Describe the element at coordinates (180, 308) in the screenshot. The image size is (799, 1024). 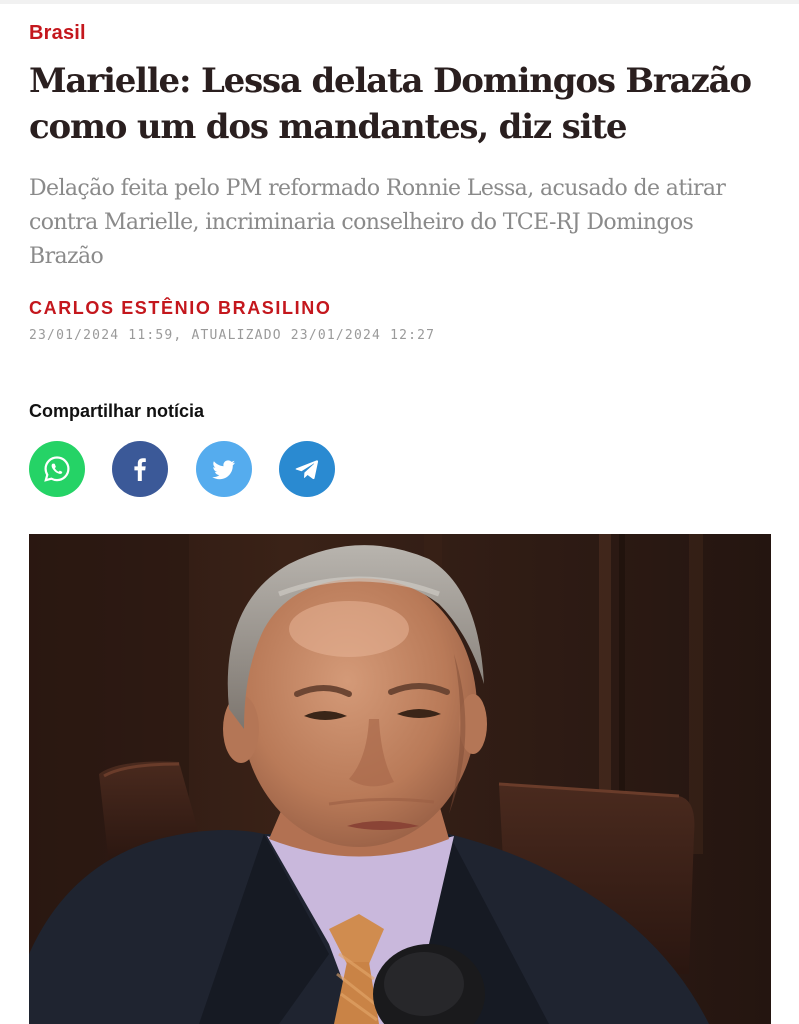
I see `author-name: CARLOS ESTÊNIO BRASILINO` at that location.